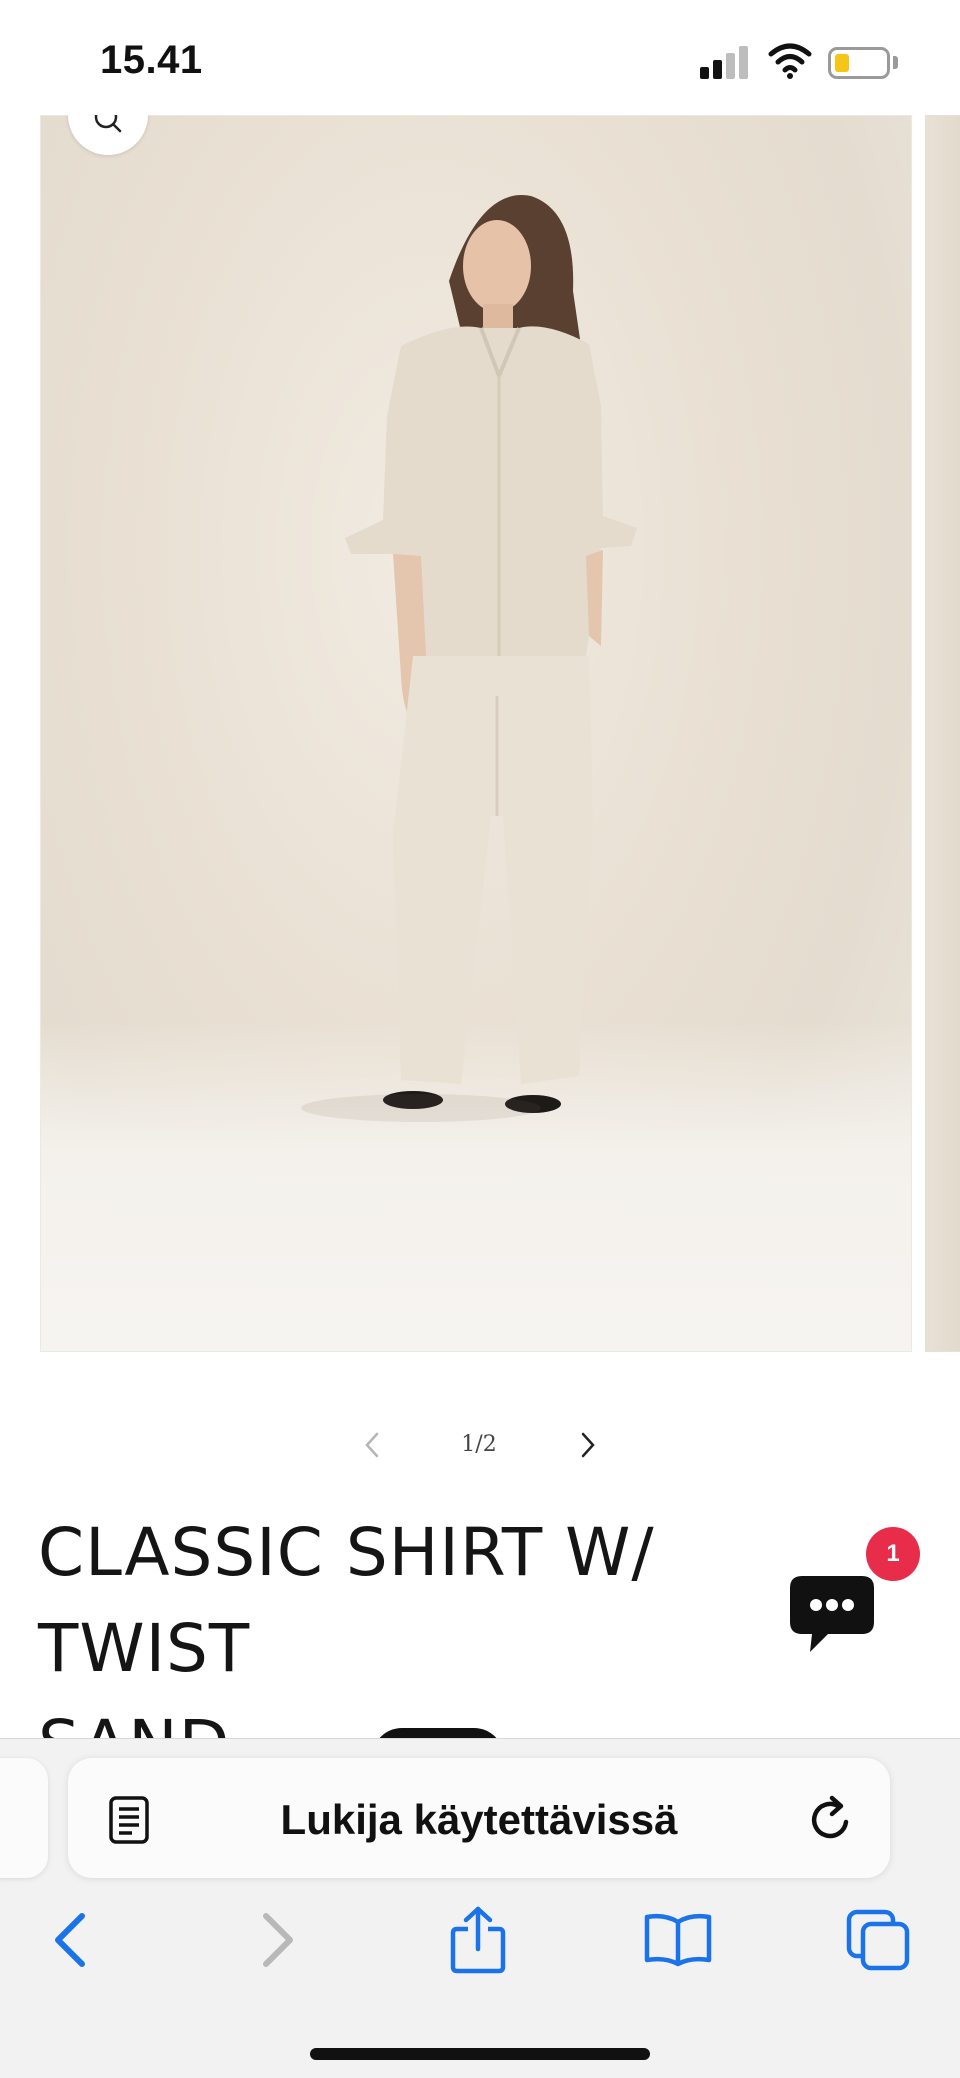 This screenshot has width=960, height=2078. I want to click on chevron-left-icon, so click(372, 1445).